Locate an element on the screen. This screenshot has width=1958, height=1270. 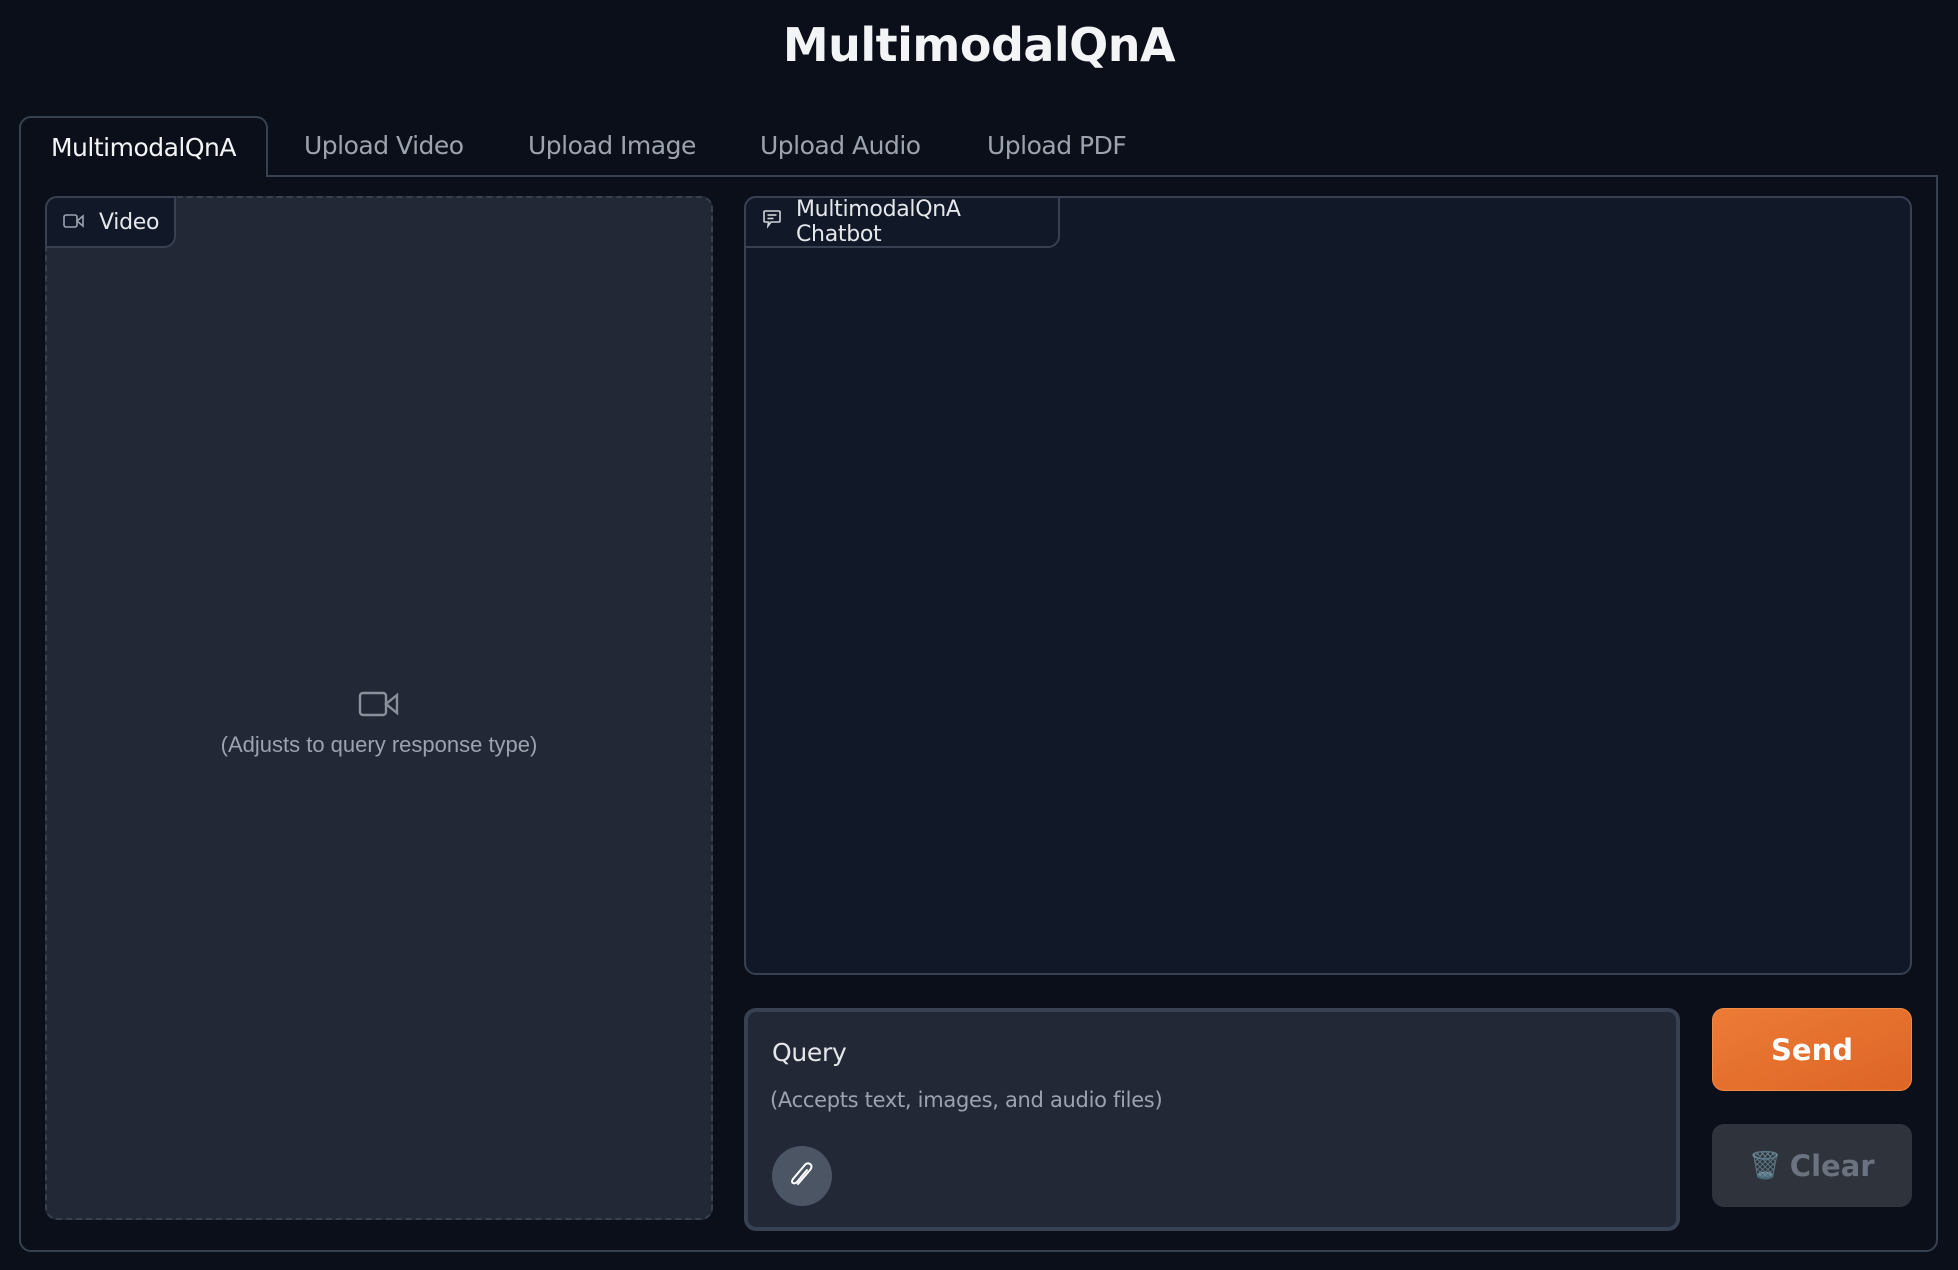
query-box: Query is located at coordinates (1212, 1119).